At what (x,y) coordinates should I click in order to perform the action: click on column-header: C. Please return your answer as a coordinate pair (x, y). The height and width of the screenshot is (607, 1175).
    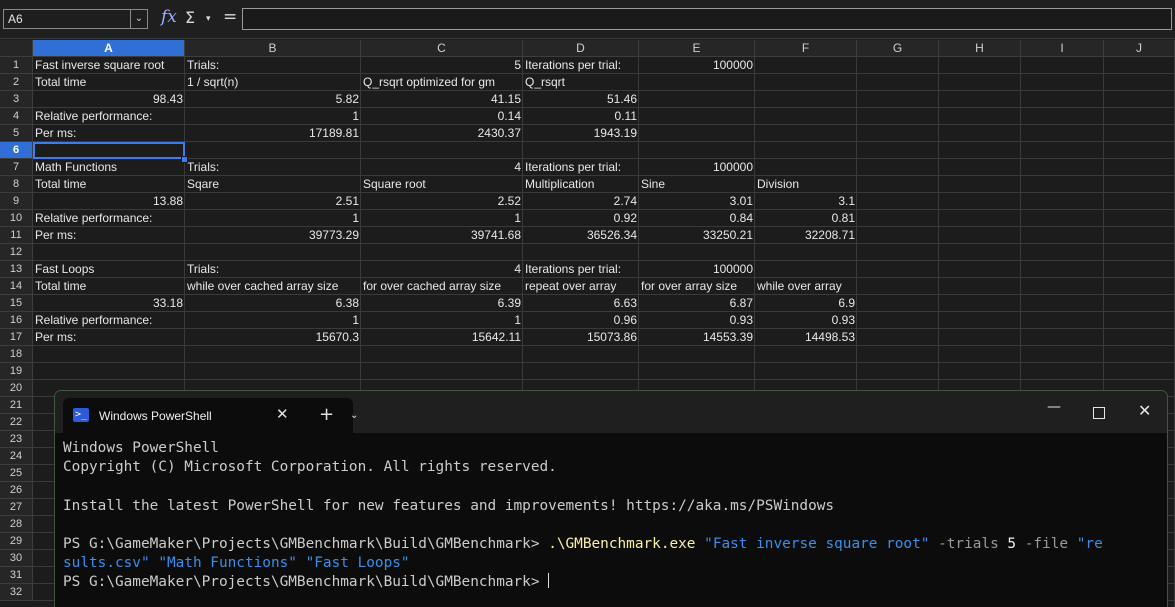
    Looking at the image, I should click on (442, 48).